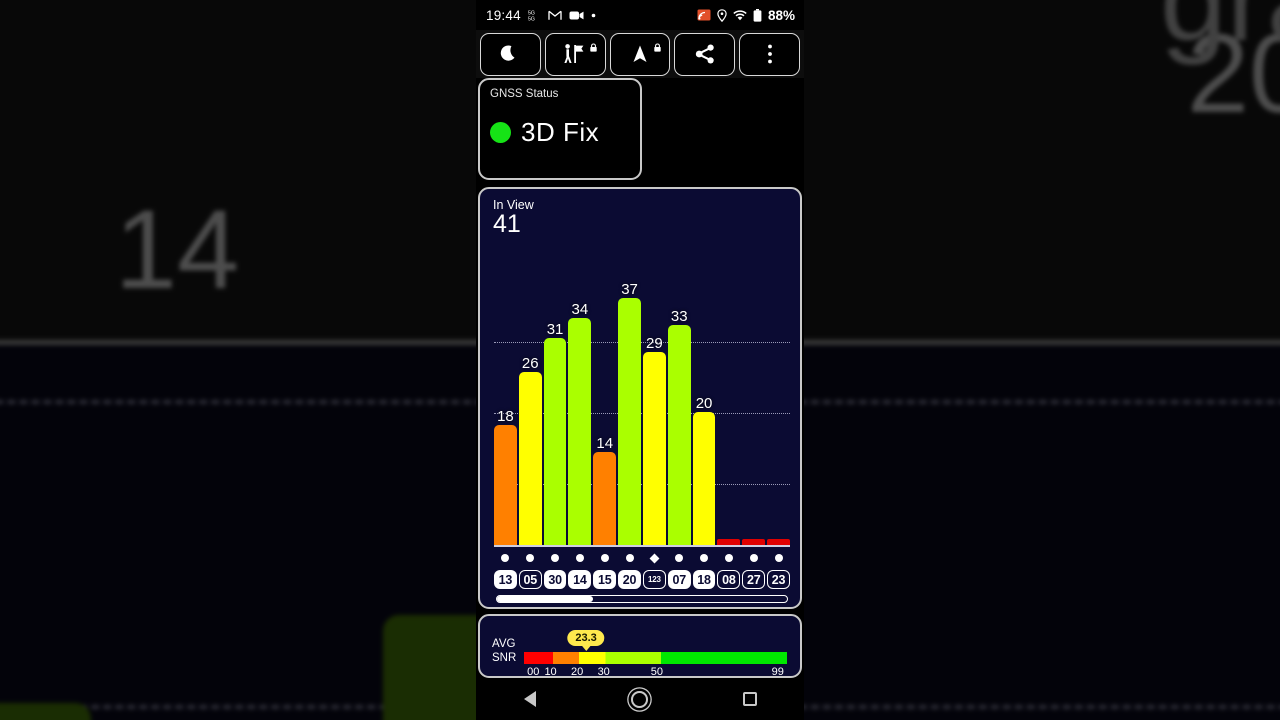  I want to click on svg-text: 5G, so click(531, 19).